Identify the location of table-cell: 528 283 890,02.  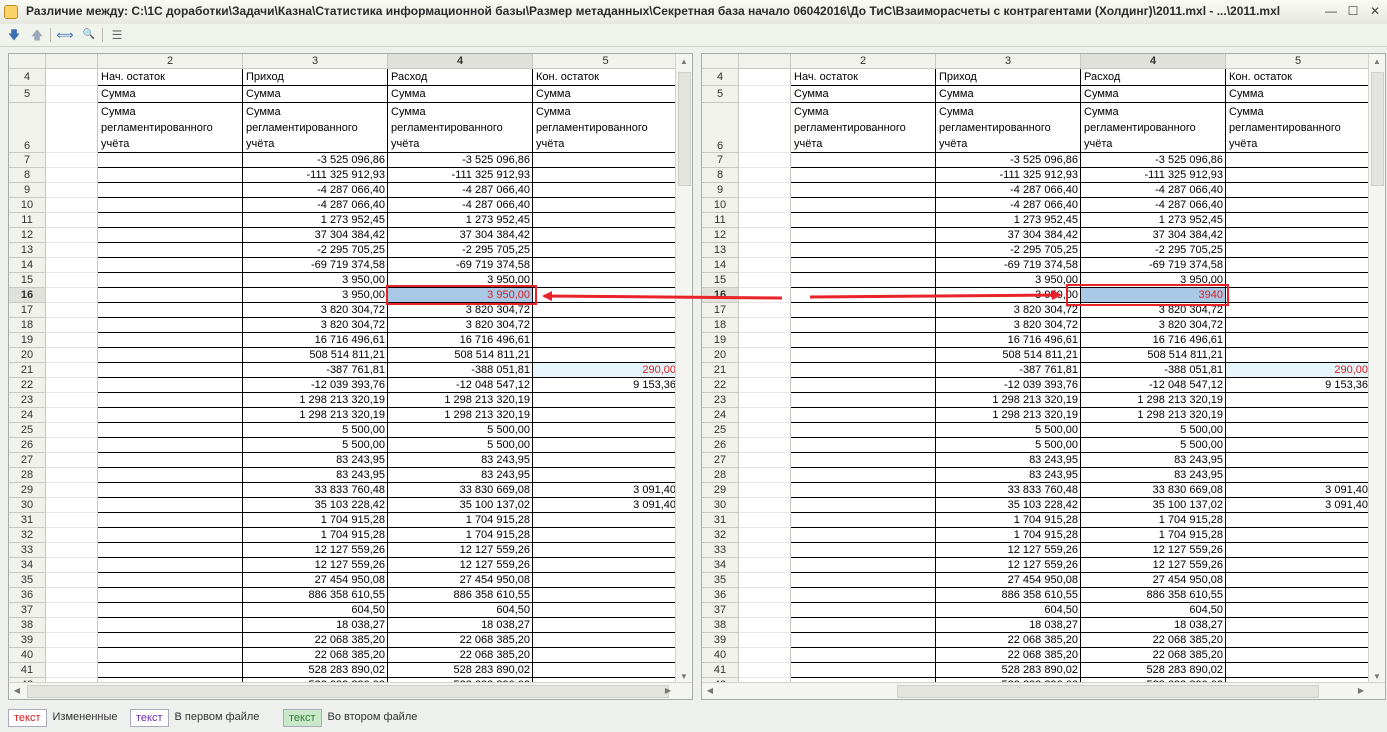
(315, 670).